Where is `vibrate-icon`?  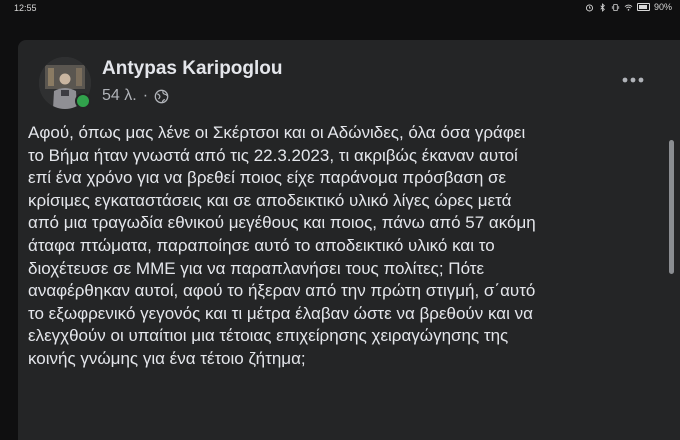 vibrate-icon is located at coordinates (615, 7).